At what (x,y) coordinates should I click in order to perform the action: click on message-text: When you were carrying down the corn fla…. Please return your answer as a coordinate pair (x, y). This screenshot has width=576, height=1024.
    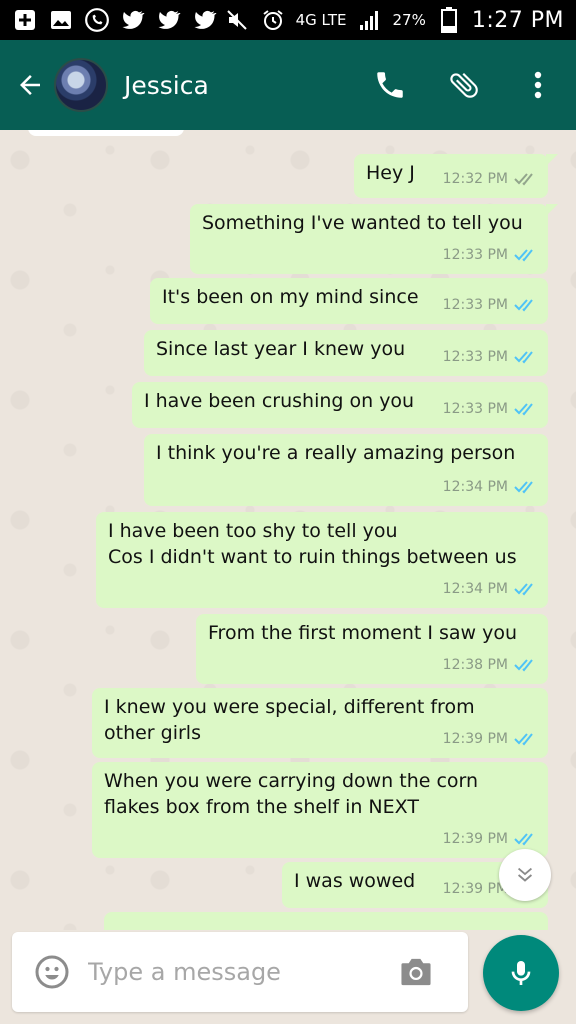
    Looking at the image, I should click on (291, 794).